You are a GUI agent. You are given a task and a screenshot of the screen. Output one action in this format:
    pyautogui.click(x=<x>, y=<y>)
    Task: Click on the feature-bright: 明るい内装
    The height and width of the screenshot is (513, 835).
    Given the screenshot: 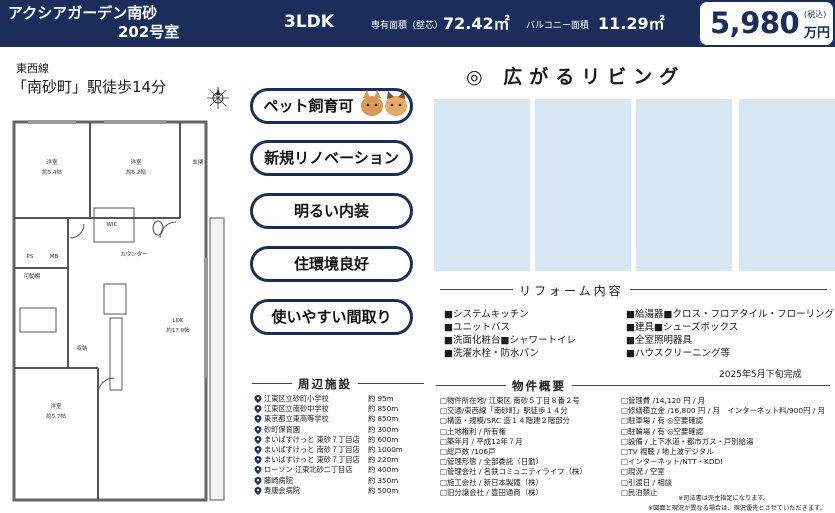 What is the action you would take?
    pyautogui.click(x=331, y=211)
    